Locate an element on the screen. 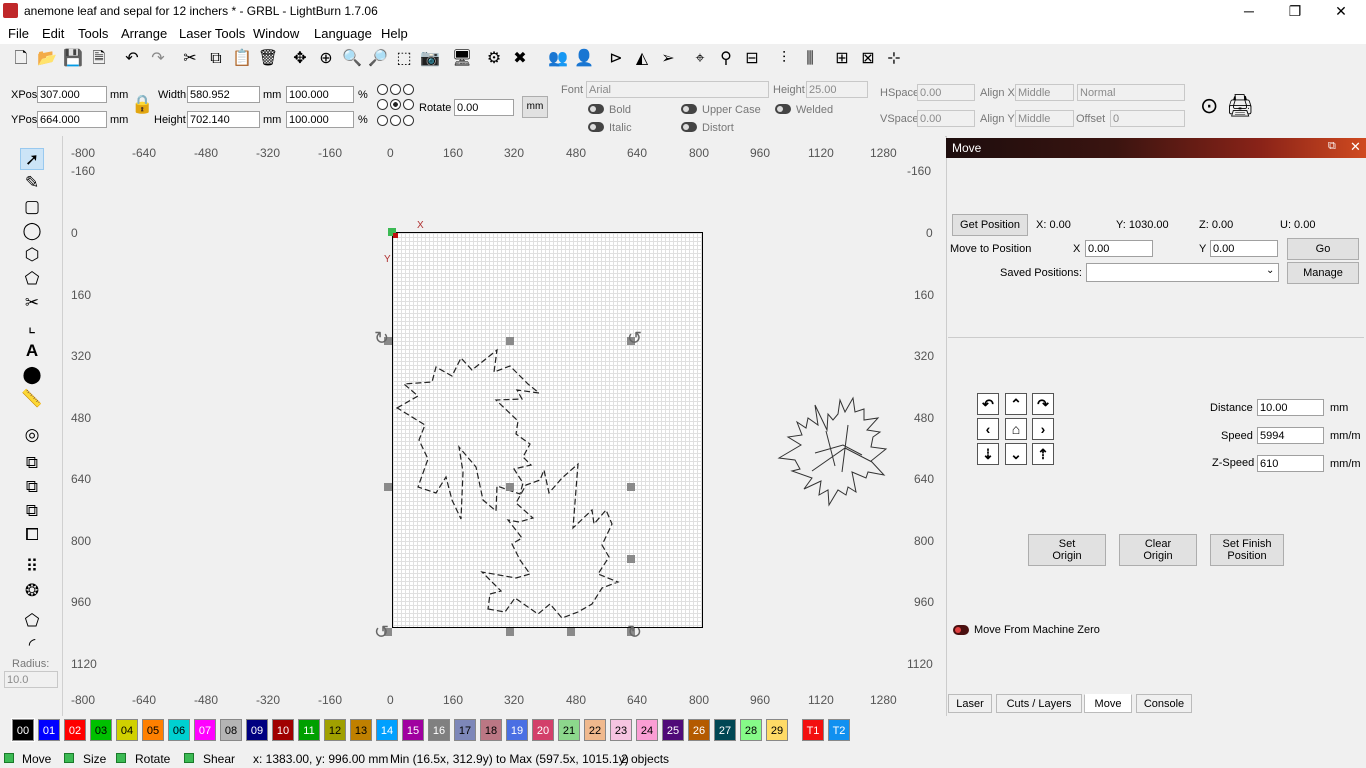 This screenshot has width=1366, height=768. layer-swatch-13: 13 is located at coordinates (361, 730).